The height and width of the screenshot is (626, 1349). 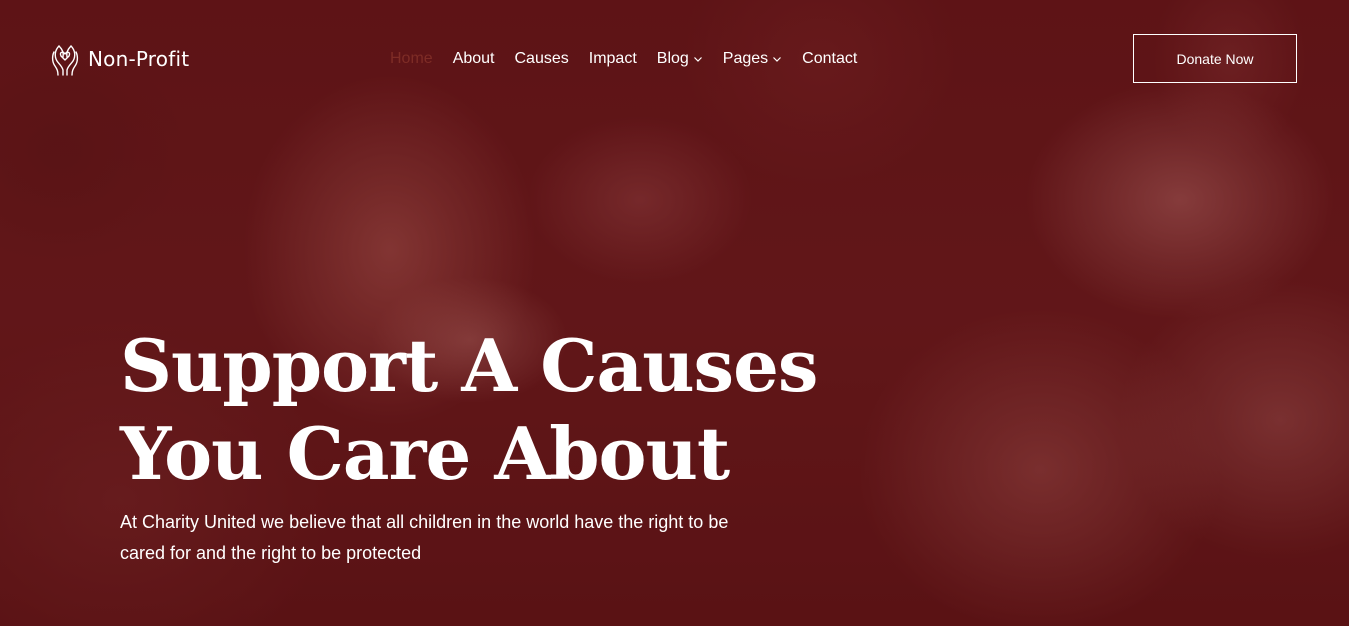 What do you see at coordinates (672, 58) in the screenshot?
I see `nav-item-label: Blog` at bounding box center [672, 58].